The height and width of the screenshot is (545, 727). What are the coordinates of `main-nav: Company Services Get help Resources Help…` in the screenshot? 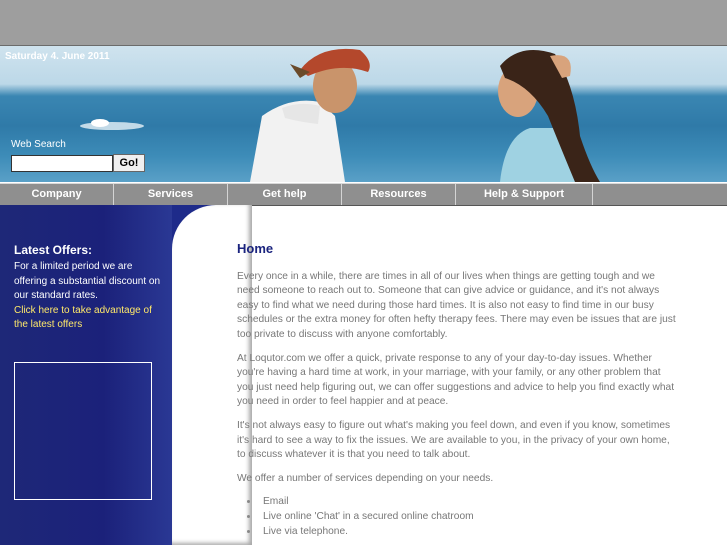 It's located at (363, 194).